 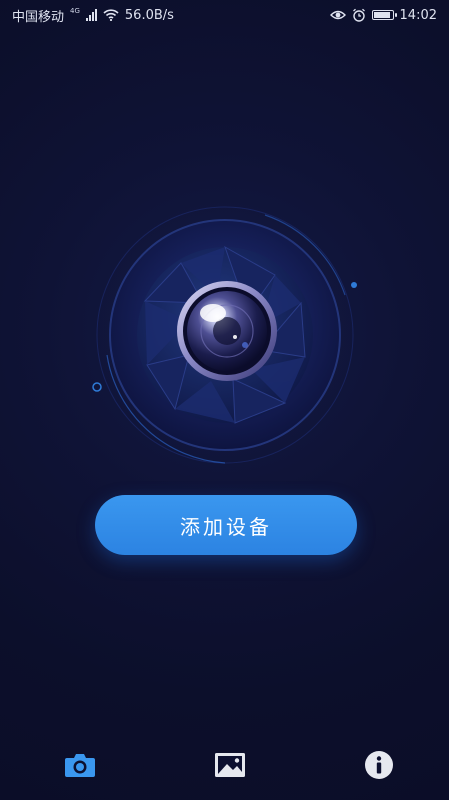 What do you see at coordinates (149, 15) in the screenshot?
I see `network-speed: 56.0B/s` at bounding box center [149, 15].